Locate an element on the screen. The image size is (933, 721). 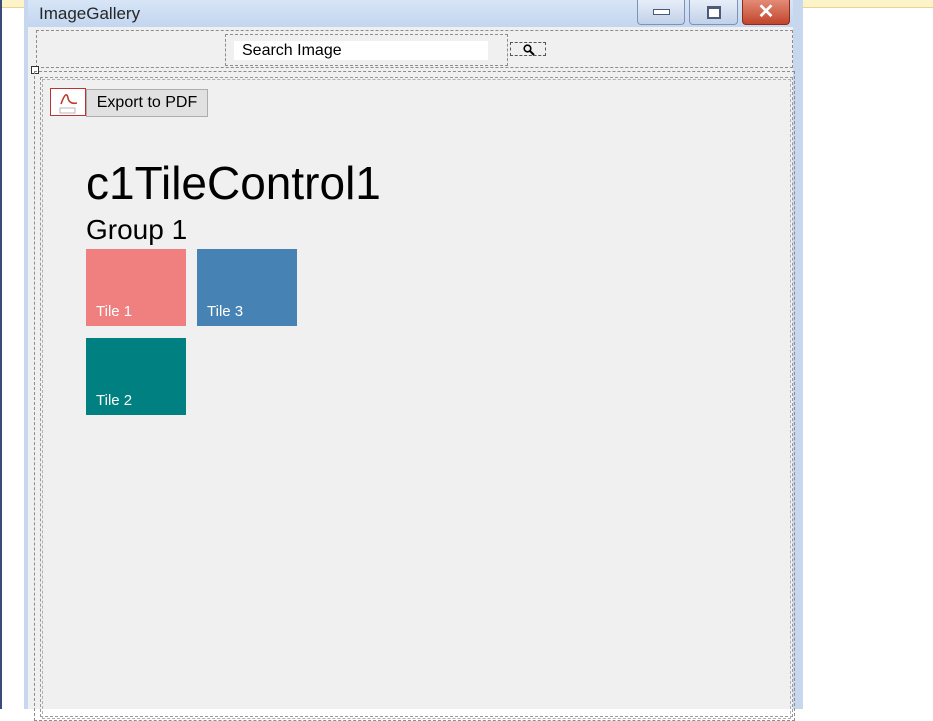
group-title: Group 1 is located at coordinates (137, 229).